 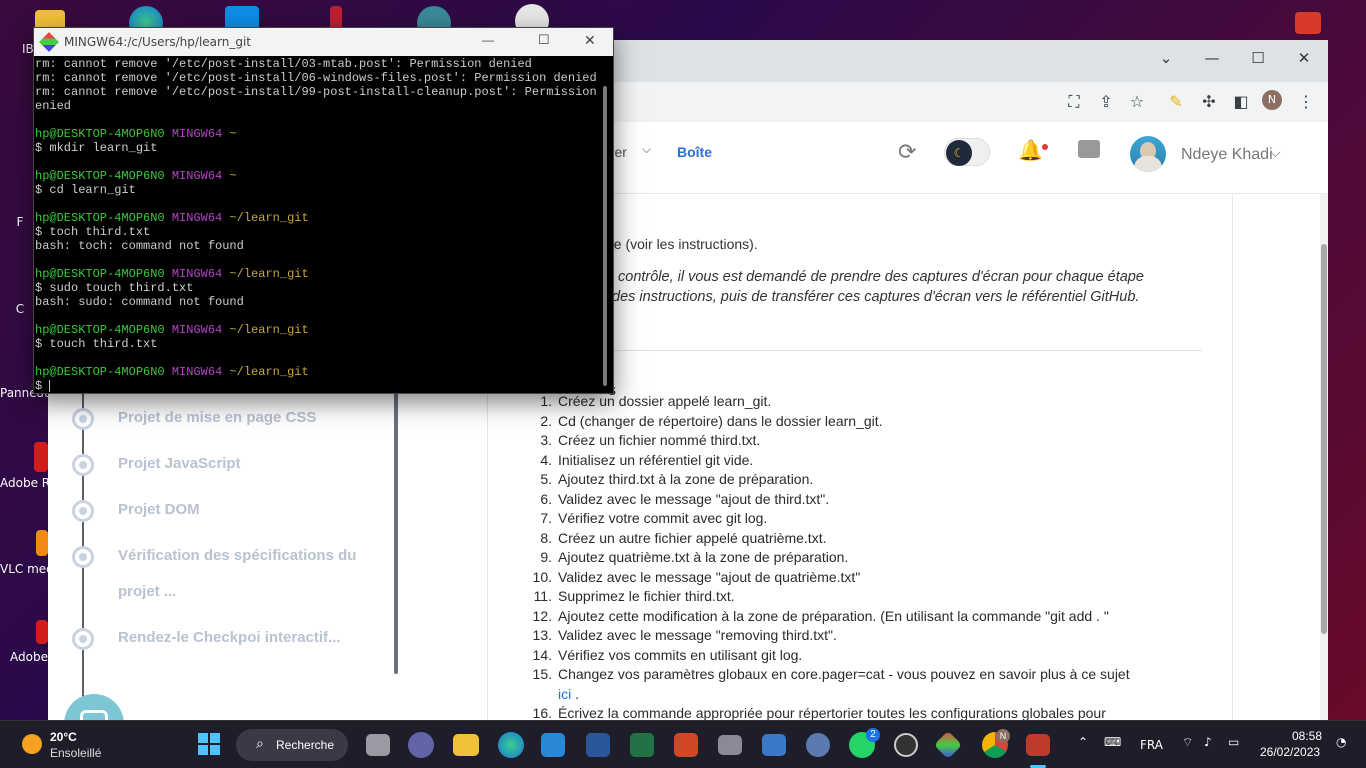 What do you see at coordinates (682, 244) in the screenshot?
I see `intro-text: ne (voir les instructions).` at bounding box center [682, 244].